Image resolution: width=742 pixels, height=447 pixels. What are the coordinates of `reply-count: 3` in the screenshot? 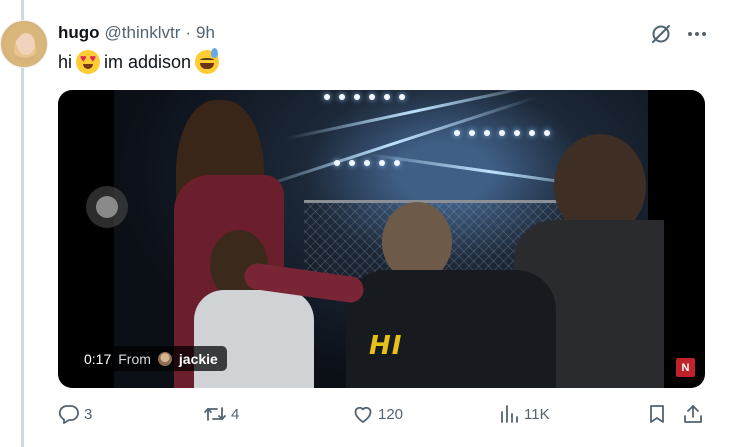 It's located at (88, 414).